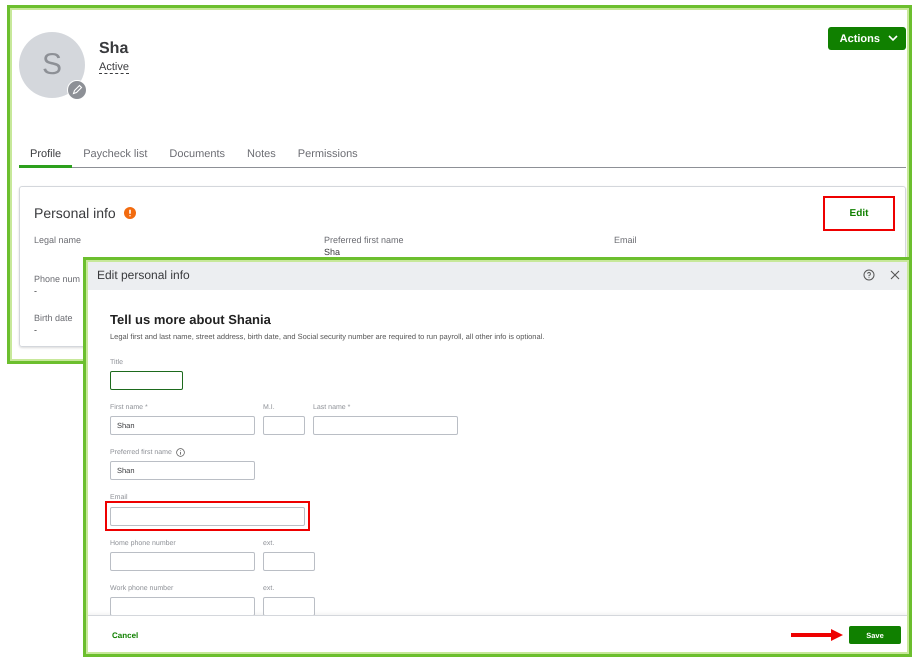 This screenshot has width=923, height=665. What do you see at coordinates (53, 318) in the screenshot?
I see `info-label: Birth date` at bounding box center [53, 318].